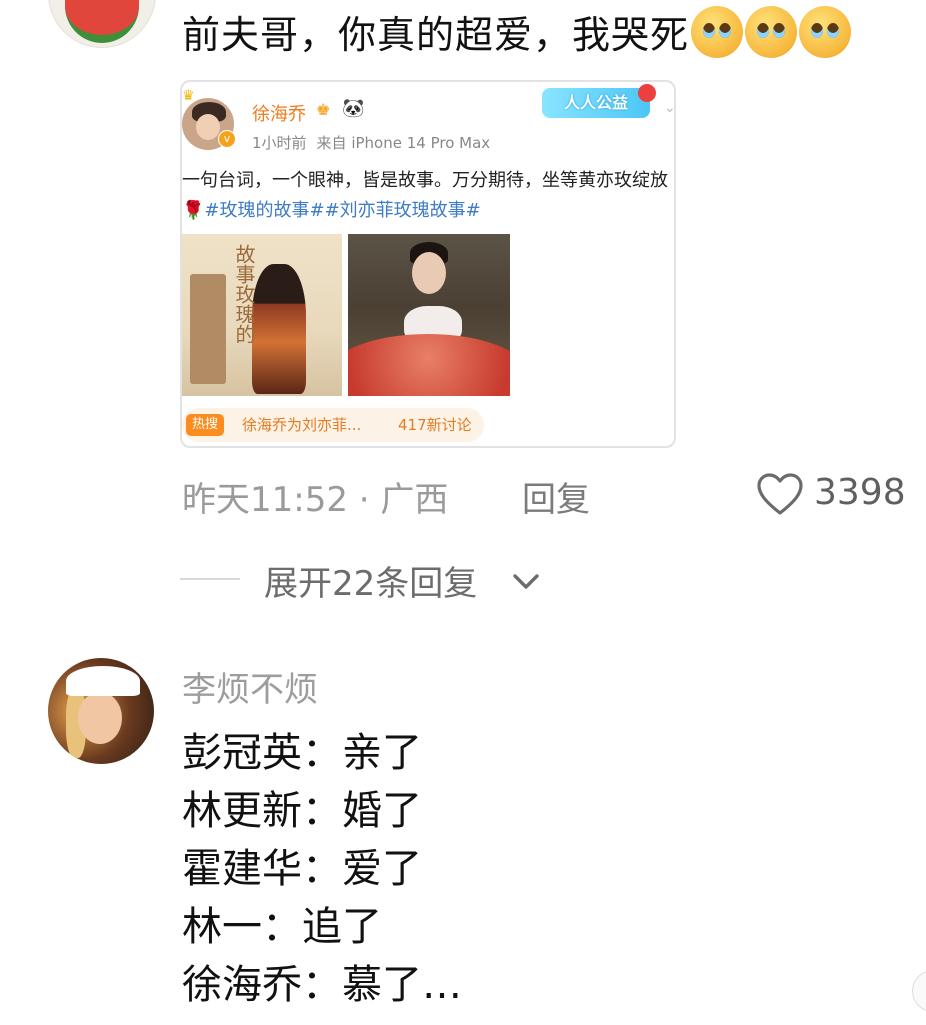  What do you see at coordinates (279, 143) in the screenshot?
I see `post-time: 1小时前` at bounding box center [279, 143].